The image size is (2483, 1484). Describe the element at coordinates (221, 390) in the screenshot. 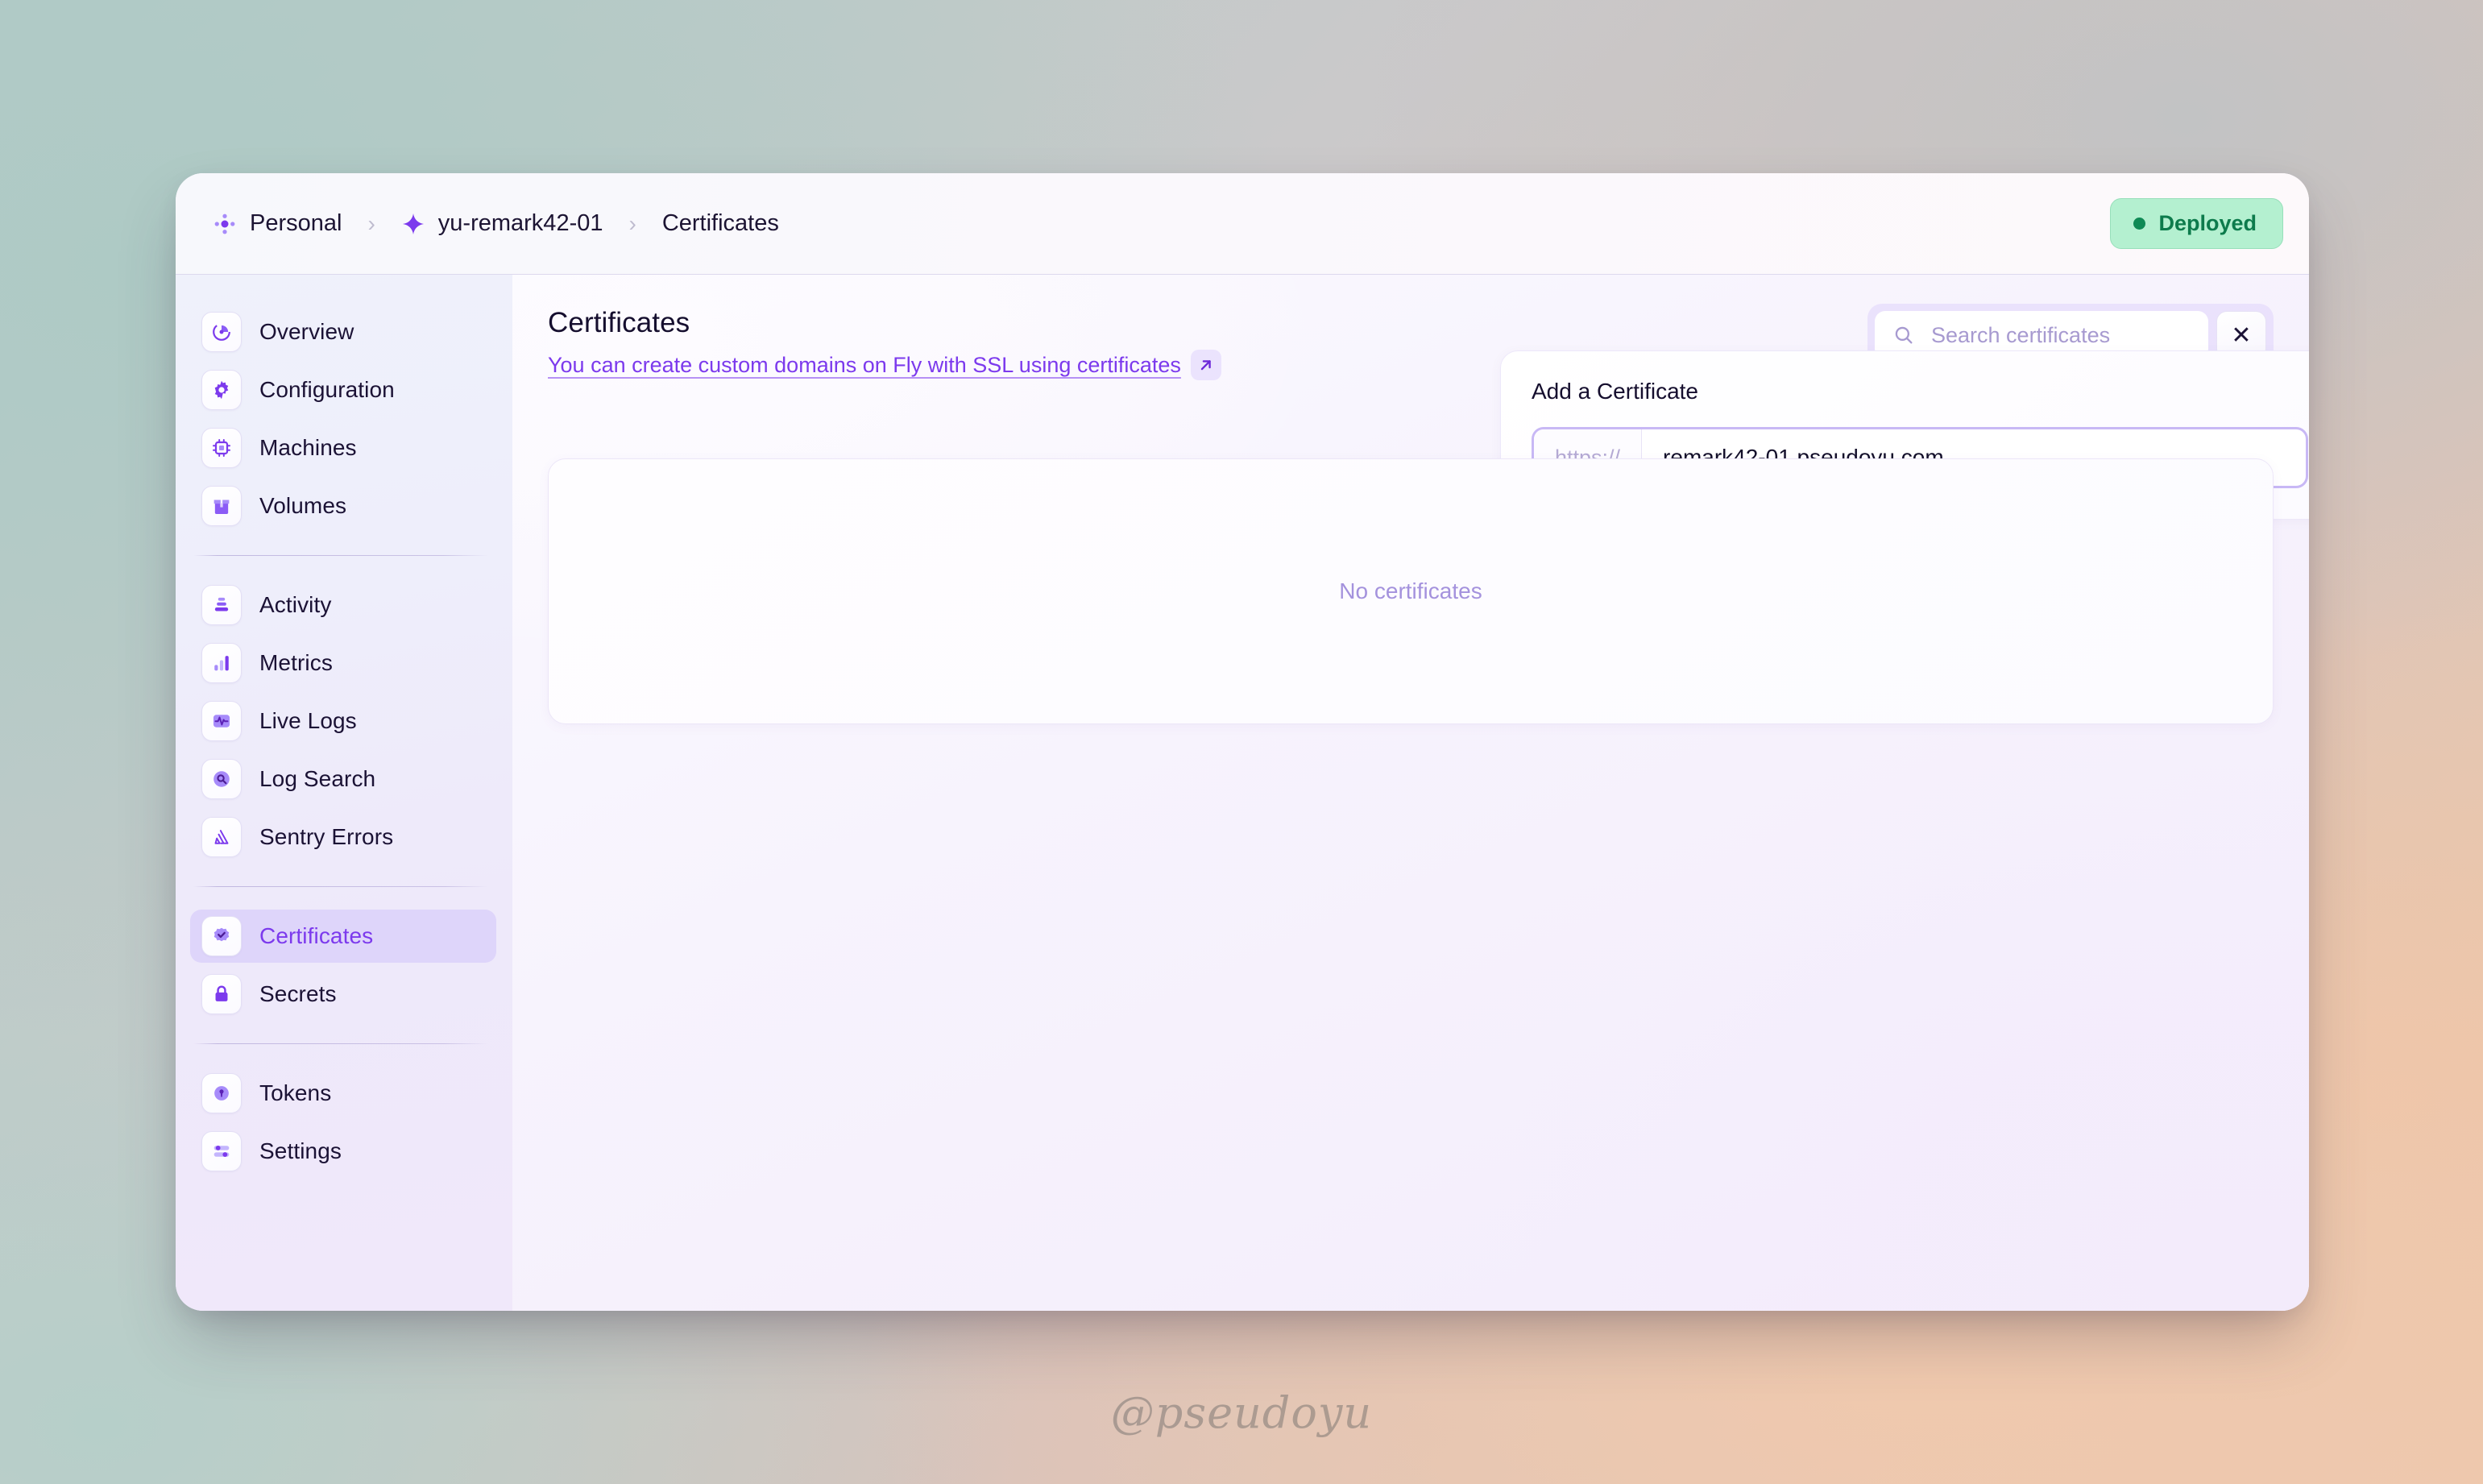

I see `gear-icon` at that location.